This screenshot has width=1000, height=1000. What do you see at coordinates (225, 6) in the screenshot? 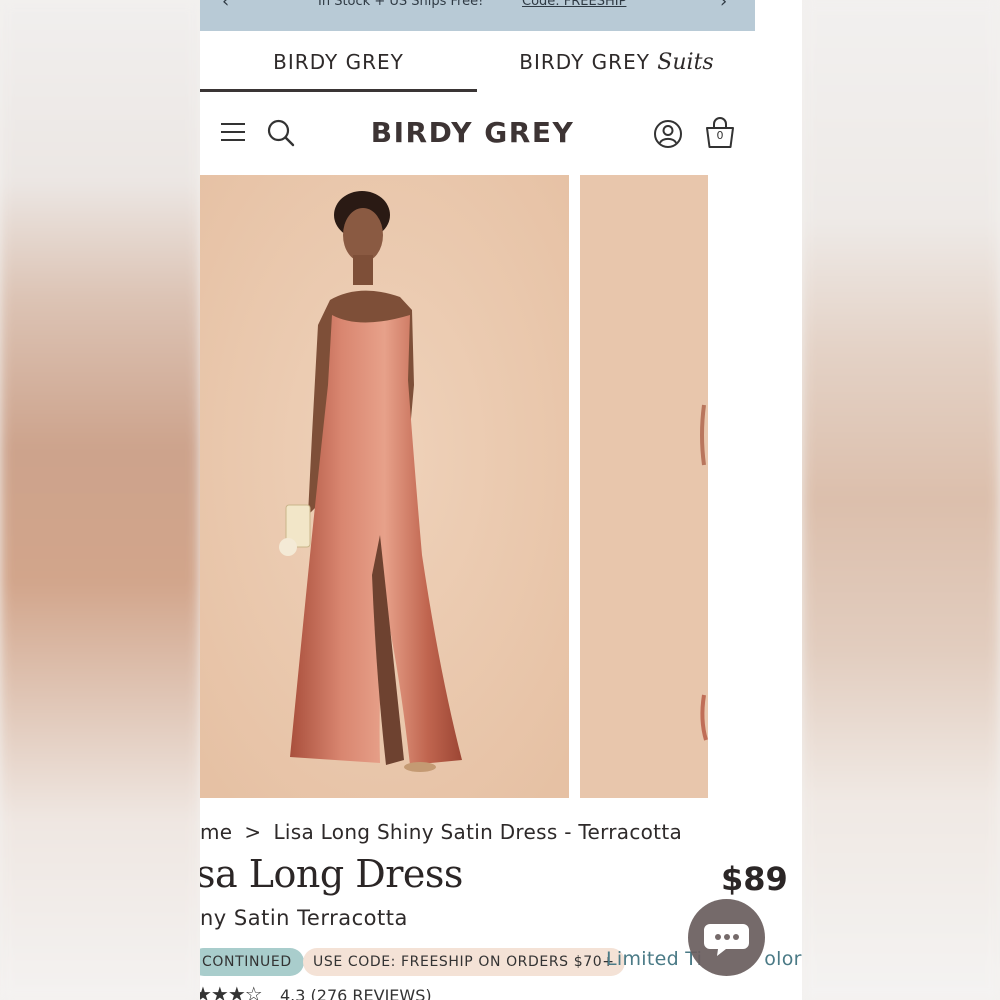
I see `promo-prev-arrow: ‹` at bounding box center [225, 6].